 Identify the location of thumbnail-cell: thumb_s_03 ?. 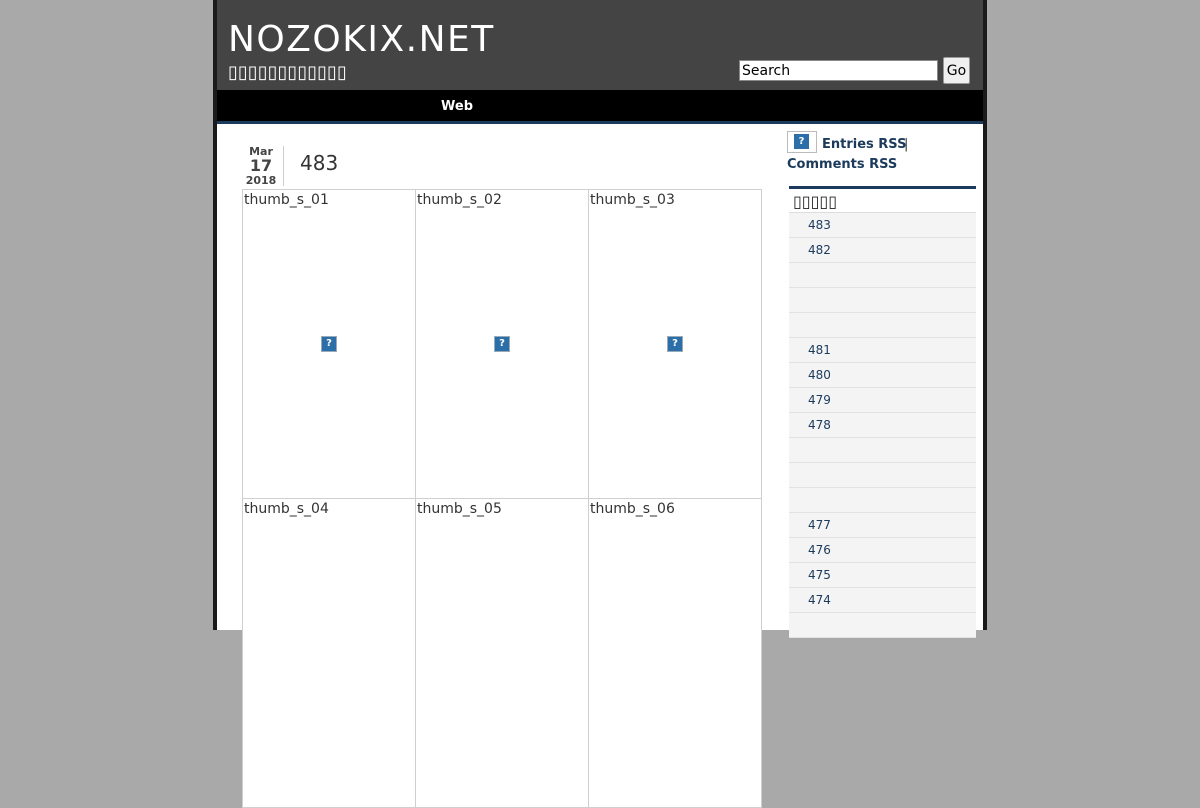
(675, 344).